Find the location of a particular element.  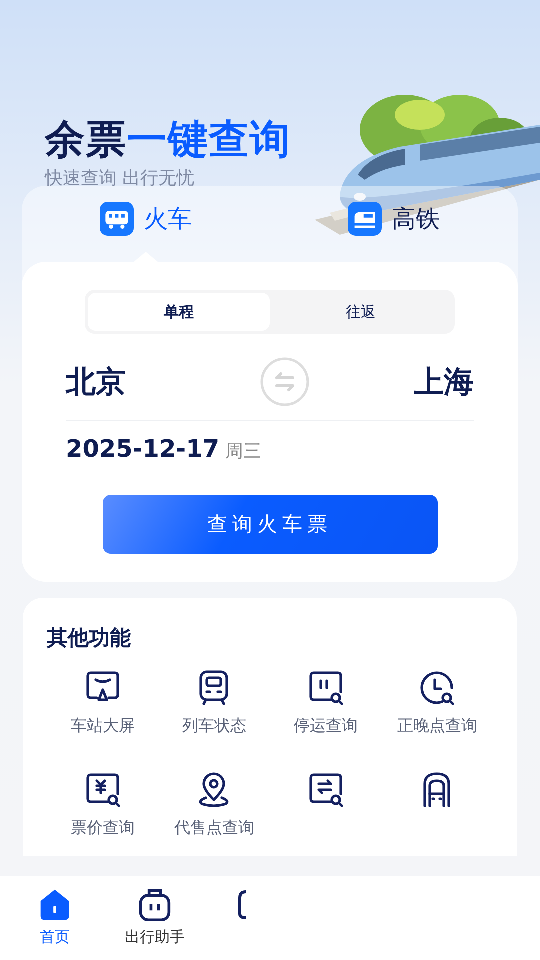

feature-label: 列车状态 is located at coordinates (214, 726).